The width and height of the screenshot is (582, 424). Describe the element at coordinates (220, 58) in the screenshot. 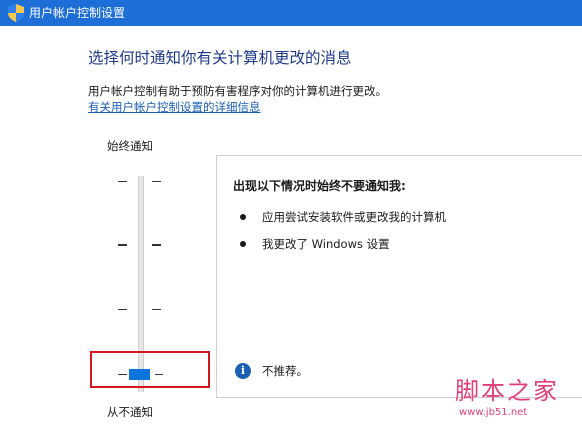

I see `page-heading: 选择何时通知你有关计算机更改的消息` at that location.